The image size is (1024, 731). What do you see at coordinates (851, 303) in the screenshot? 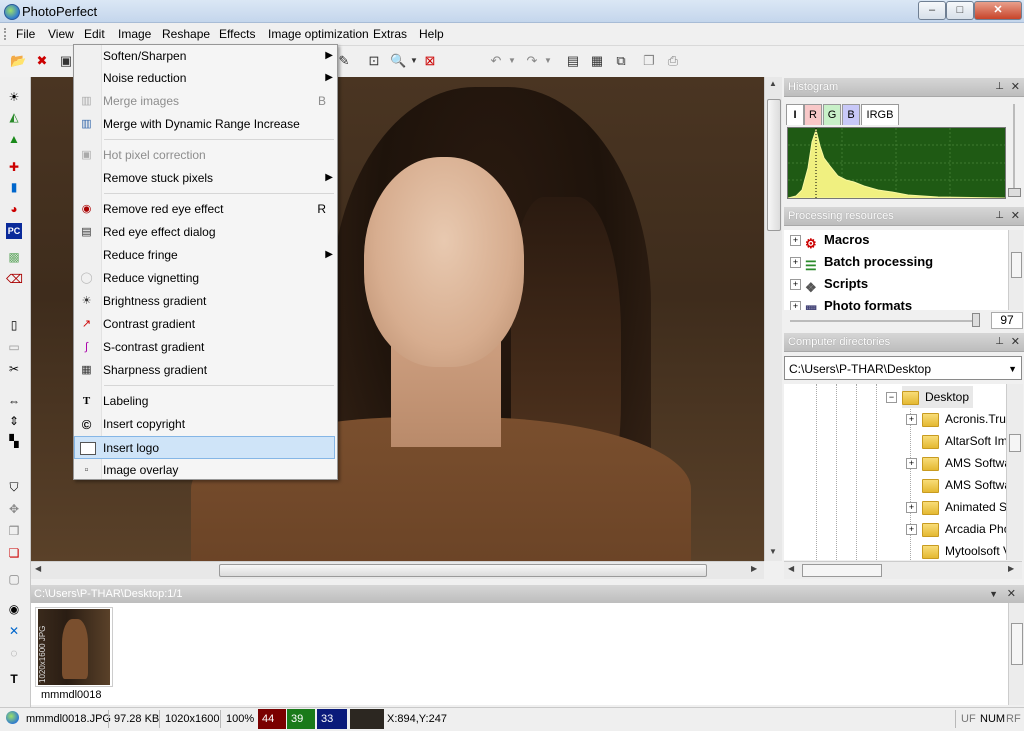
I see `tree-item-photo-formats: + ▦ Photo formats` at bounding box center [851, 303].